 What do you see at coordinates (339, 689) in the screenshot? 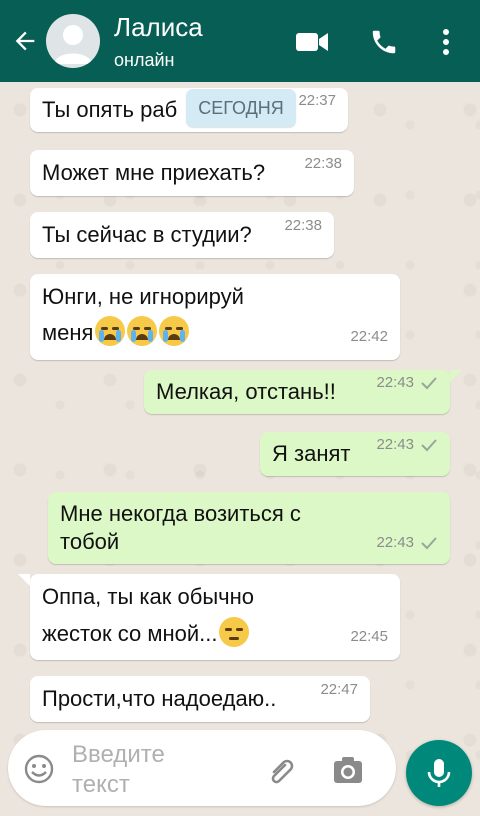
I see `message-time: 22:47` at bounding box center [339, 689].